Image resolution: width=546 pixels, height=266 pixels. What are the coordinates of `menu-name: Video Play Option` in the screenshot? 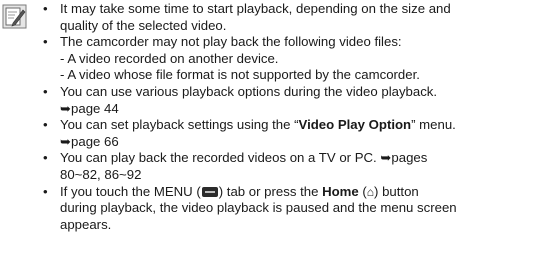 It's located at (355, 125).